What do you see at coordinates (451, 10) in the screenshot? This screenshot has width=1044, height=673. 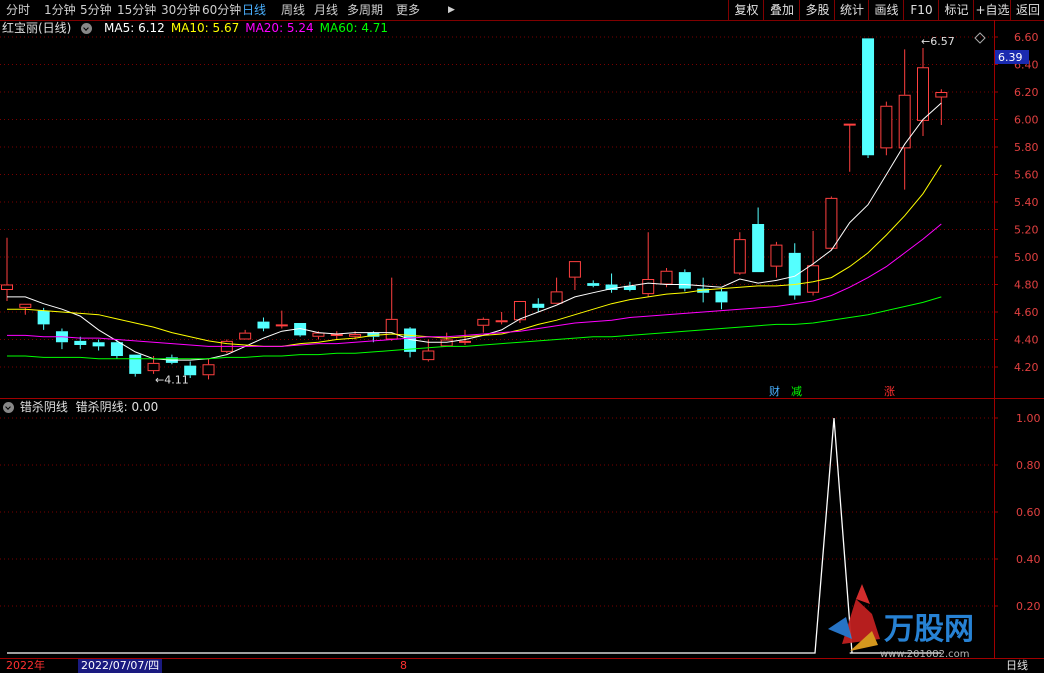 I see `more-chevron-icon: ▶` at bounding box center [451, 10].